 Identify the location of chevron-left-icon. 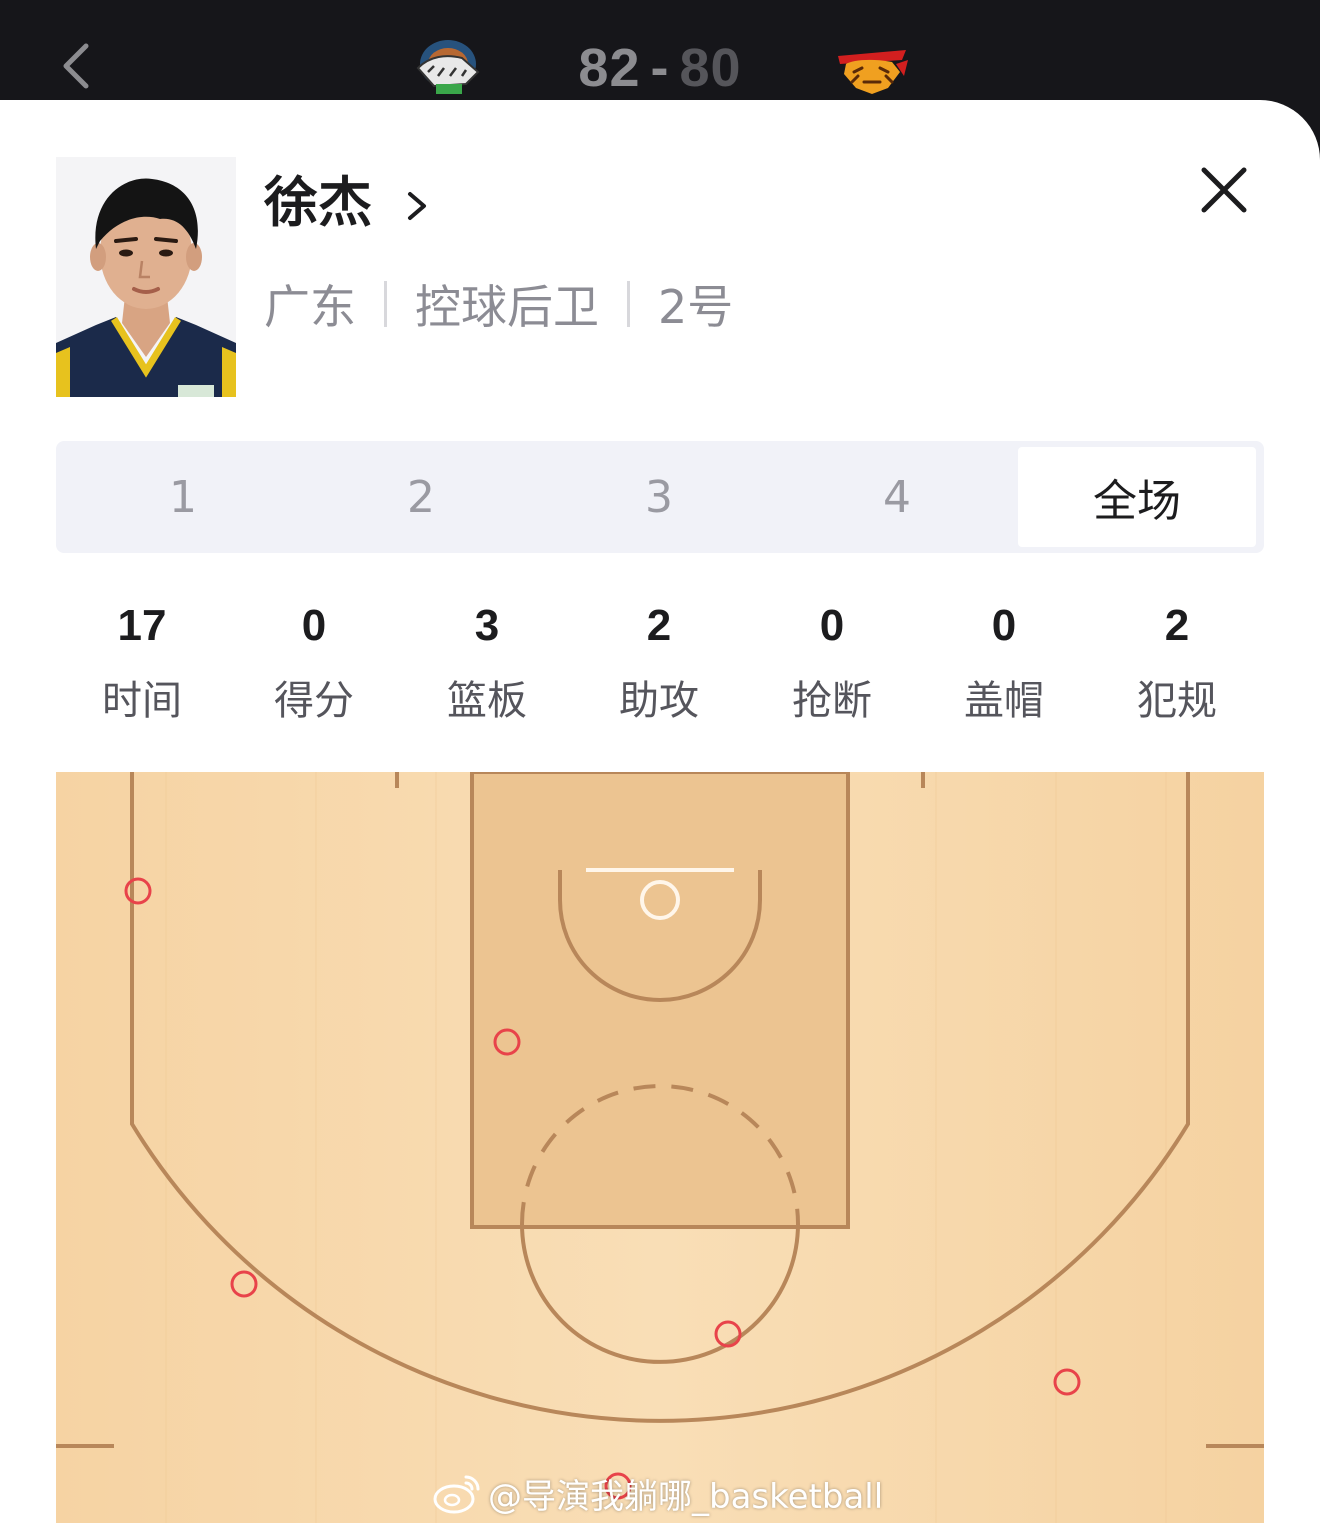
(76, 66).